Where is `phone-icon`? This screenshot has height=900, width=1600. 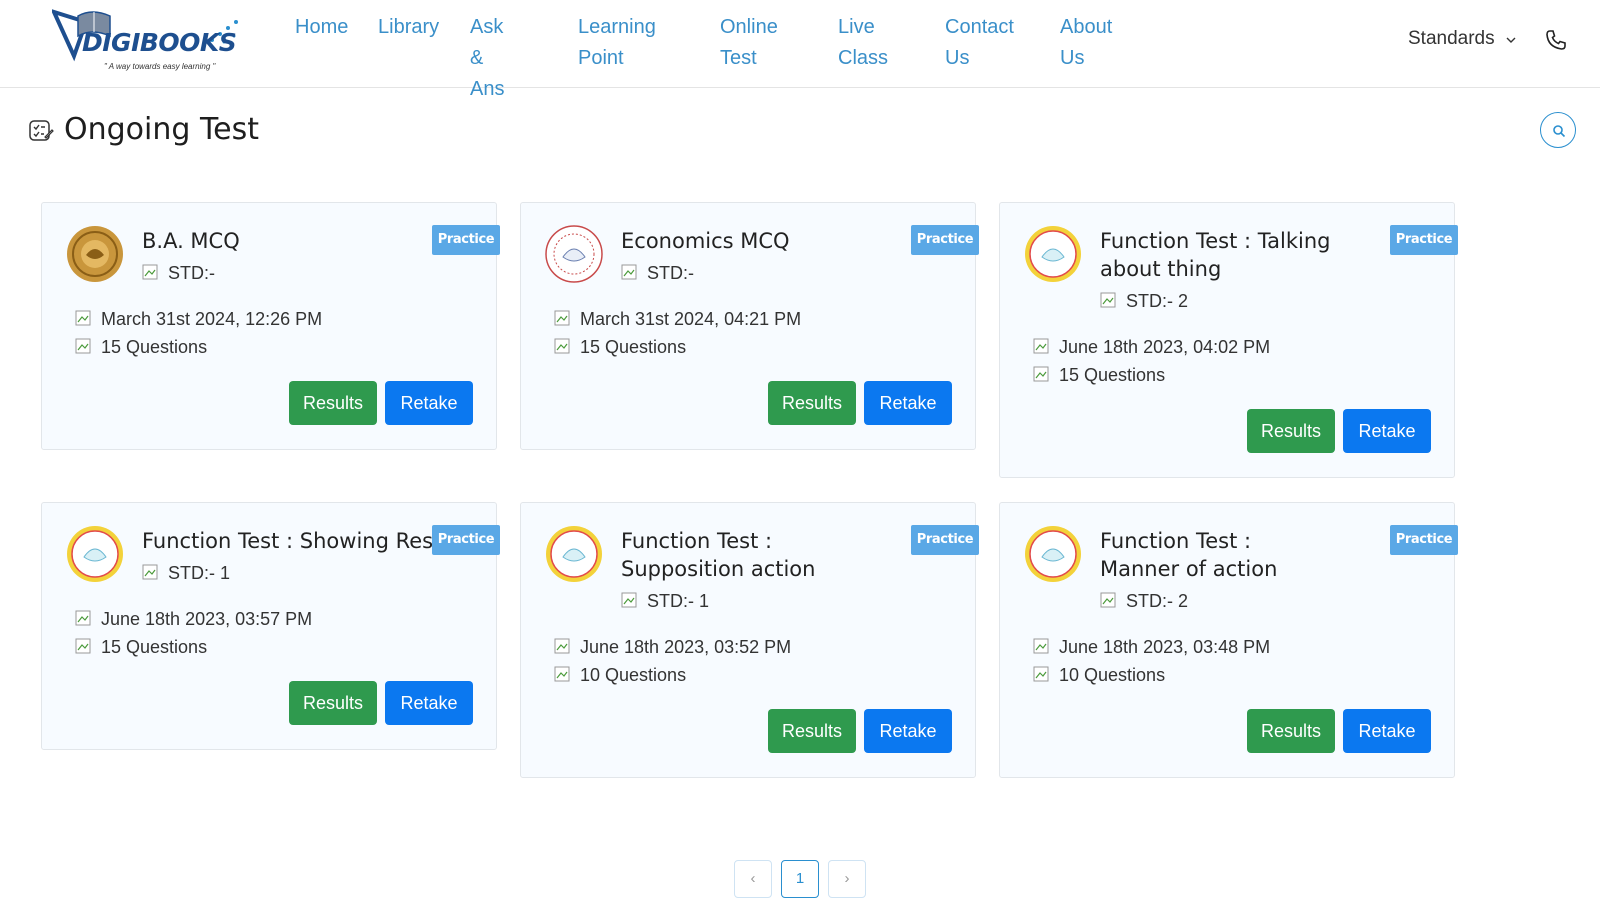
phone-icon is located at coordinates (1556, 40).